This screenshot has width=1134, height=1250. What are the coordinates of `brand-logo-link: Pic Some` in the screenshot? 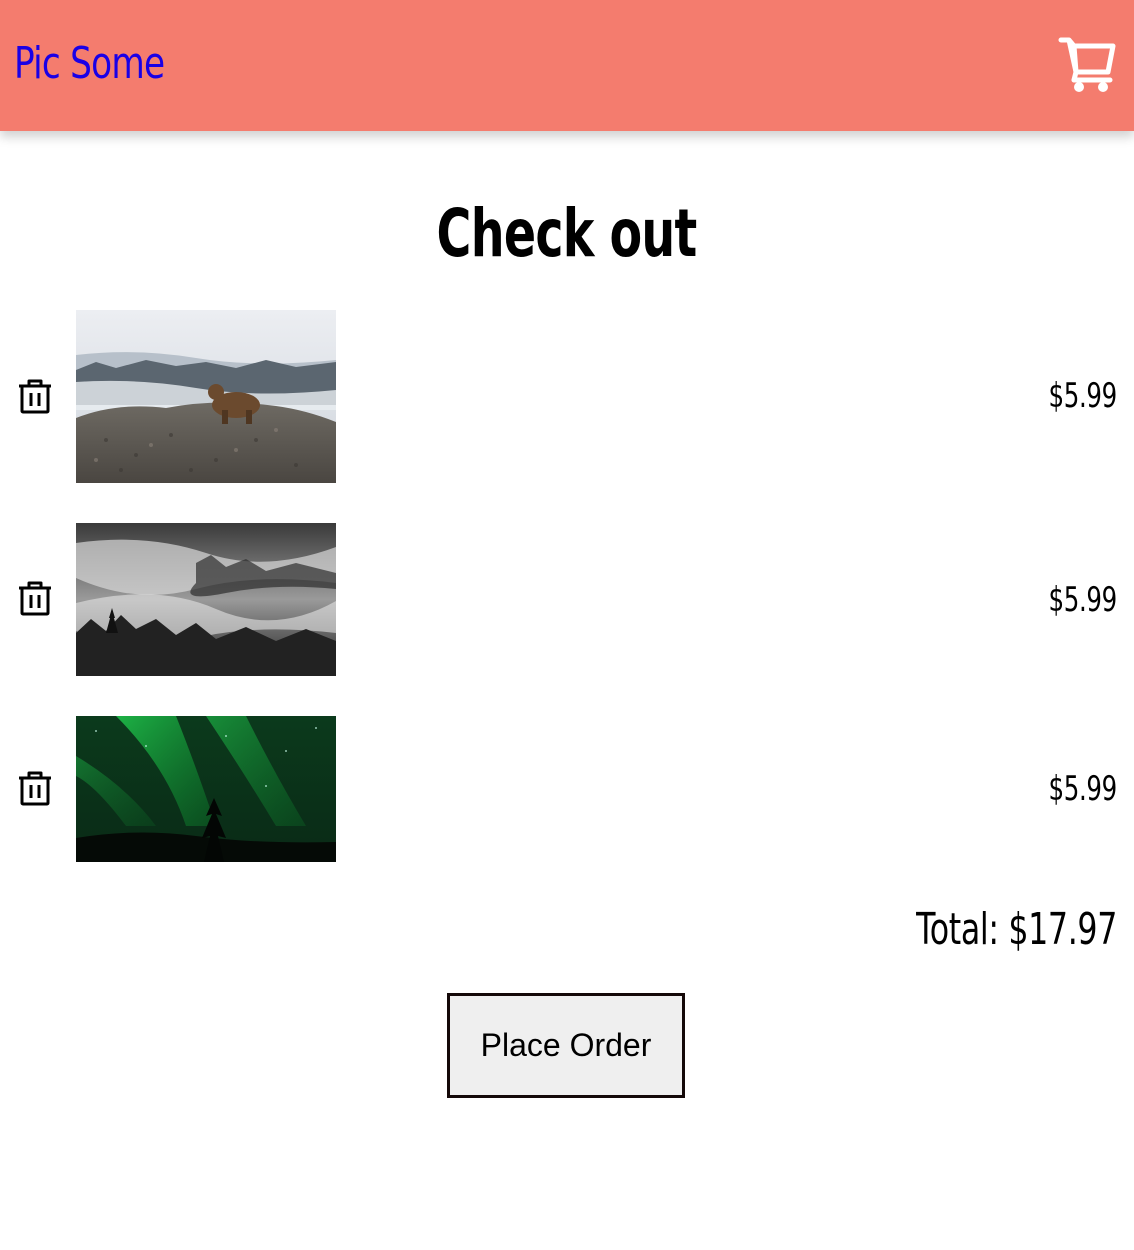 It's located at (89, 64).